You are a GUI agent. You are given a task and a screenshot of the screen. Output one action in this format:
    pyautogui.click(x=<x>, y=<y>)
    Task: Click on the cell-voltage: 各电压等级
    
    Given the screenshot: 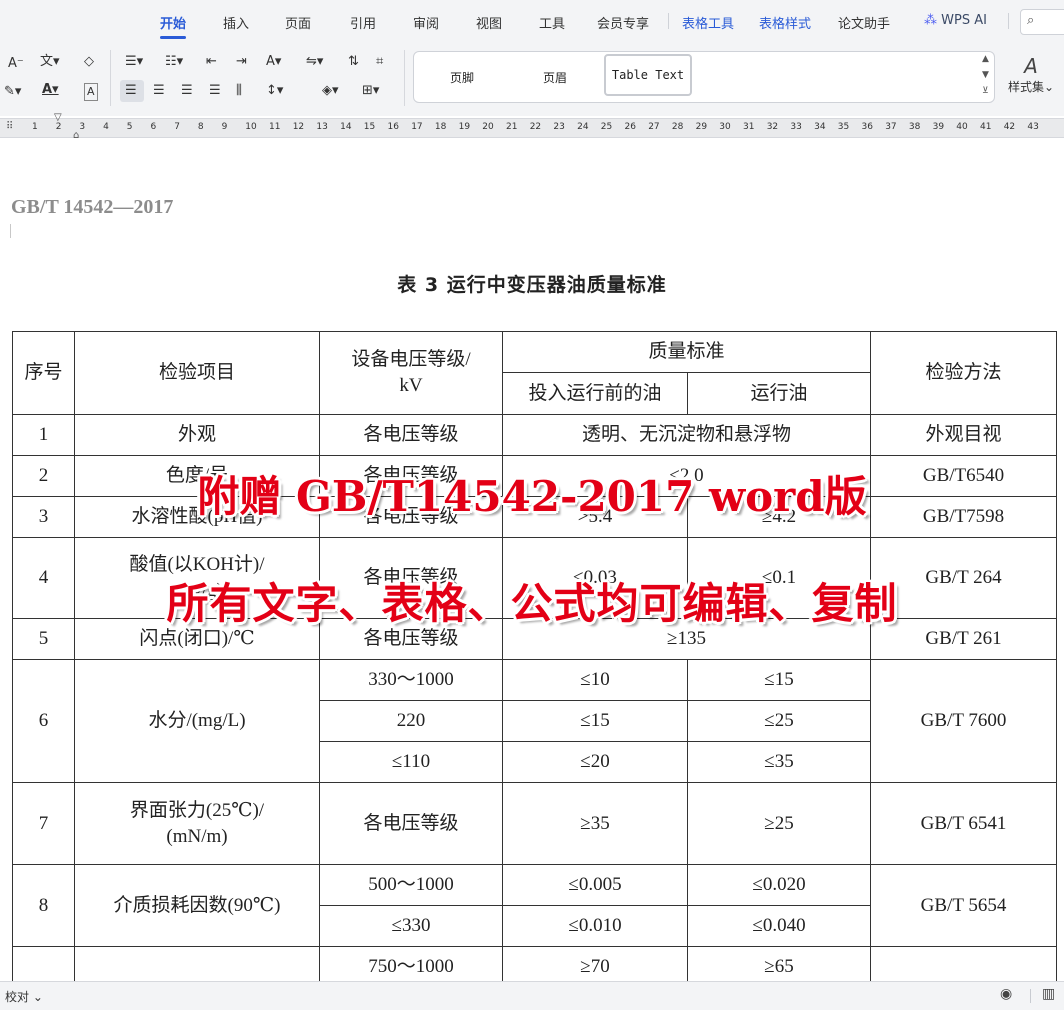 What is the action you would take?
    pyautogui.click(x=411, y=823)
    